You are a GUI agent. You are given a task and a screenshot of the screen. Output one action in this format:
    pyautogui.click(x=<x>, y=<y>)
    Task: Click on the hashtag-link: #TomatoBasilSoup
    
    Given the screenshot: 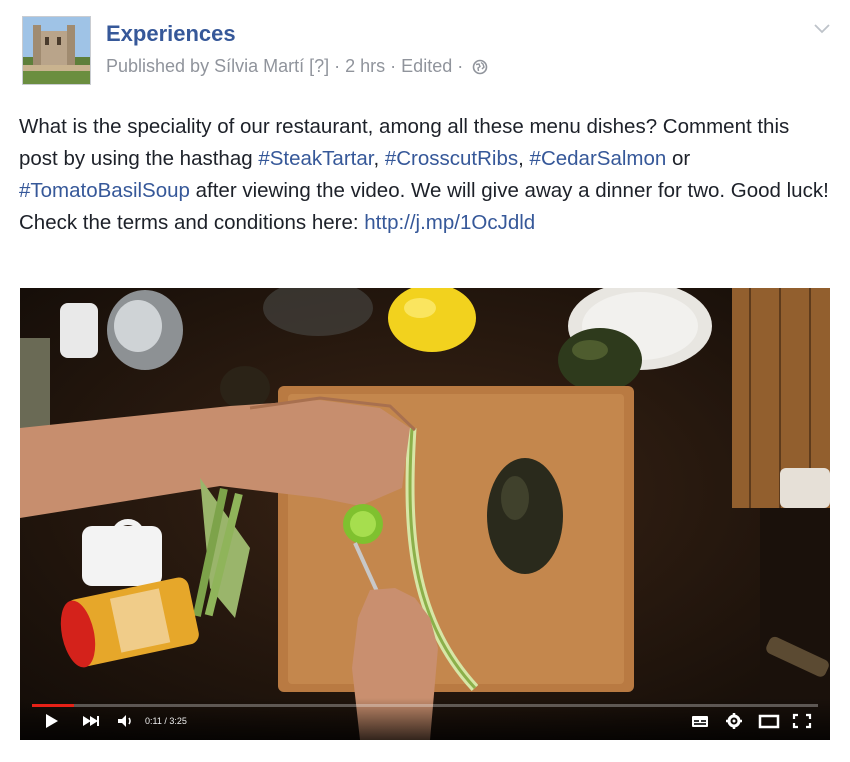 What is the action you would take?
    pyautogui.click(x=104, y=190)
    